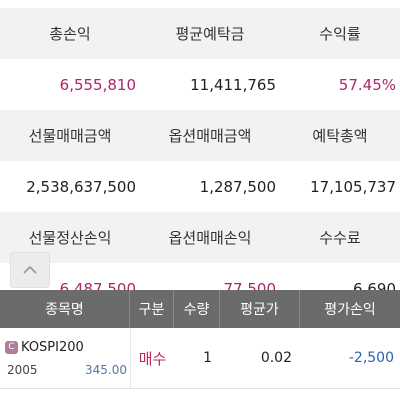 The image size is (400, 400). Describe the element at coordinates (197, 309) in the screenshot. I see `col-header-qty: 수량` at that location.